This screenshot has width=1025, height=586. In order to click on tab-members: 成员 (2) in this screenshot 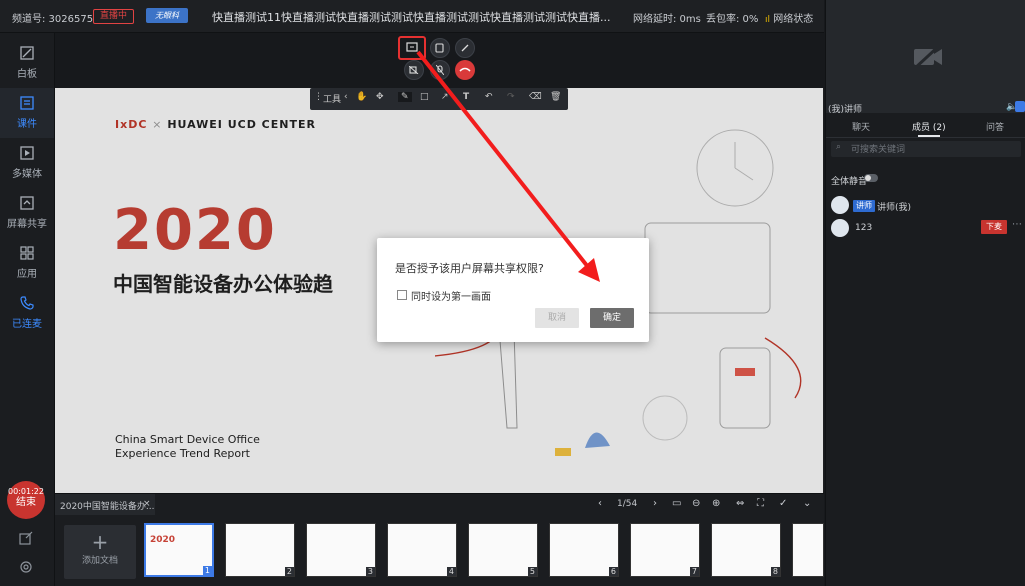, I will do `click(929, 126)`.